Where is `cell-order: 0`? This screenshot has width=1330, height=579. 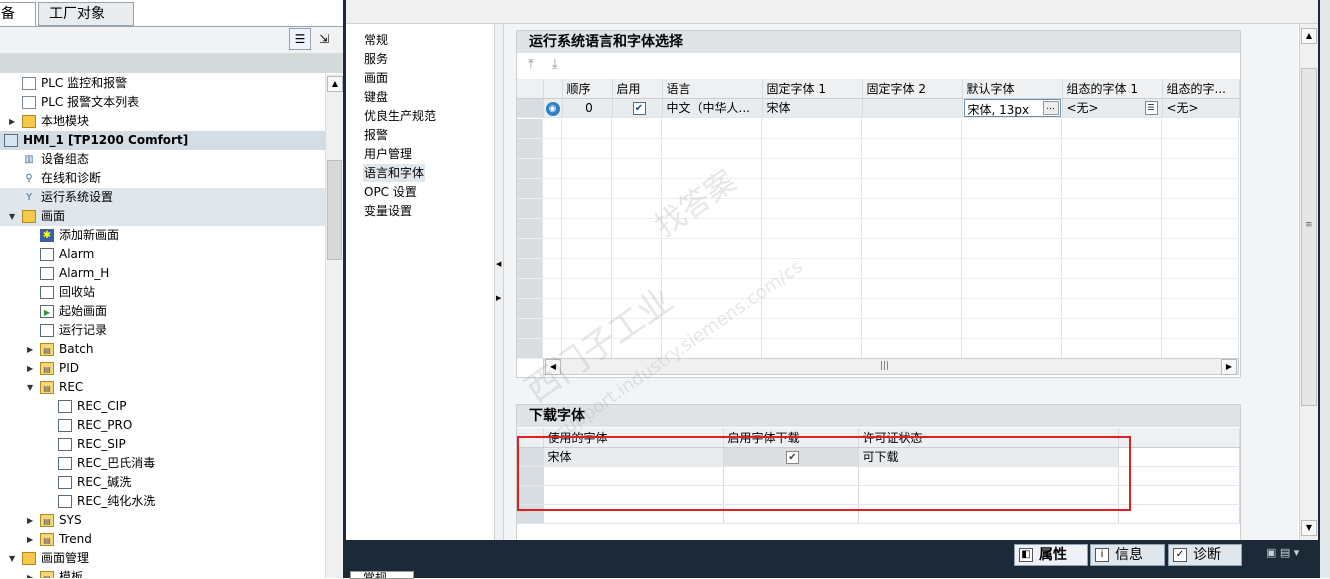 cell-order: 0 is located at coordinates (587, 108).